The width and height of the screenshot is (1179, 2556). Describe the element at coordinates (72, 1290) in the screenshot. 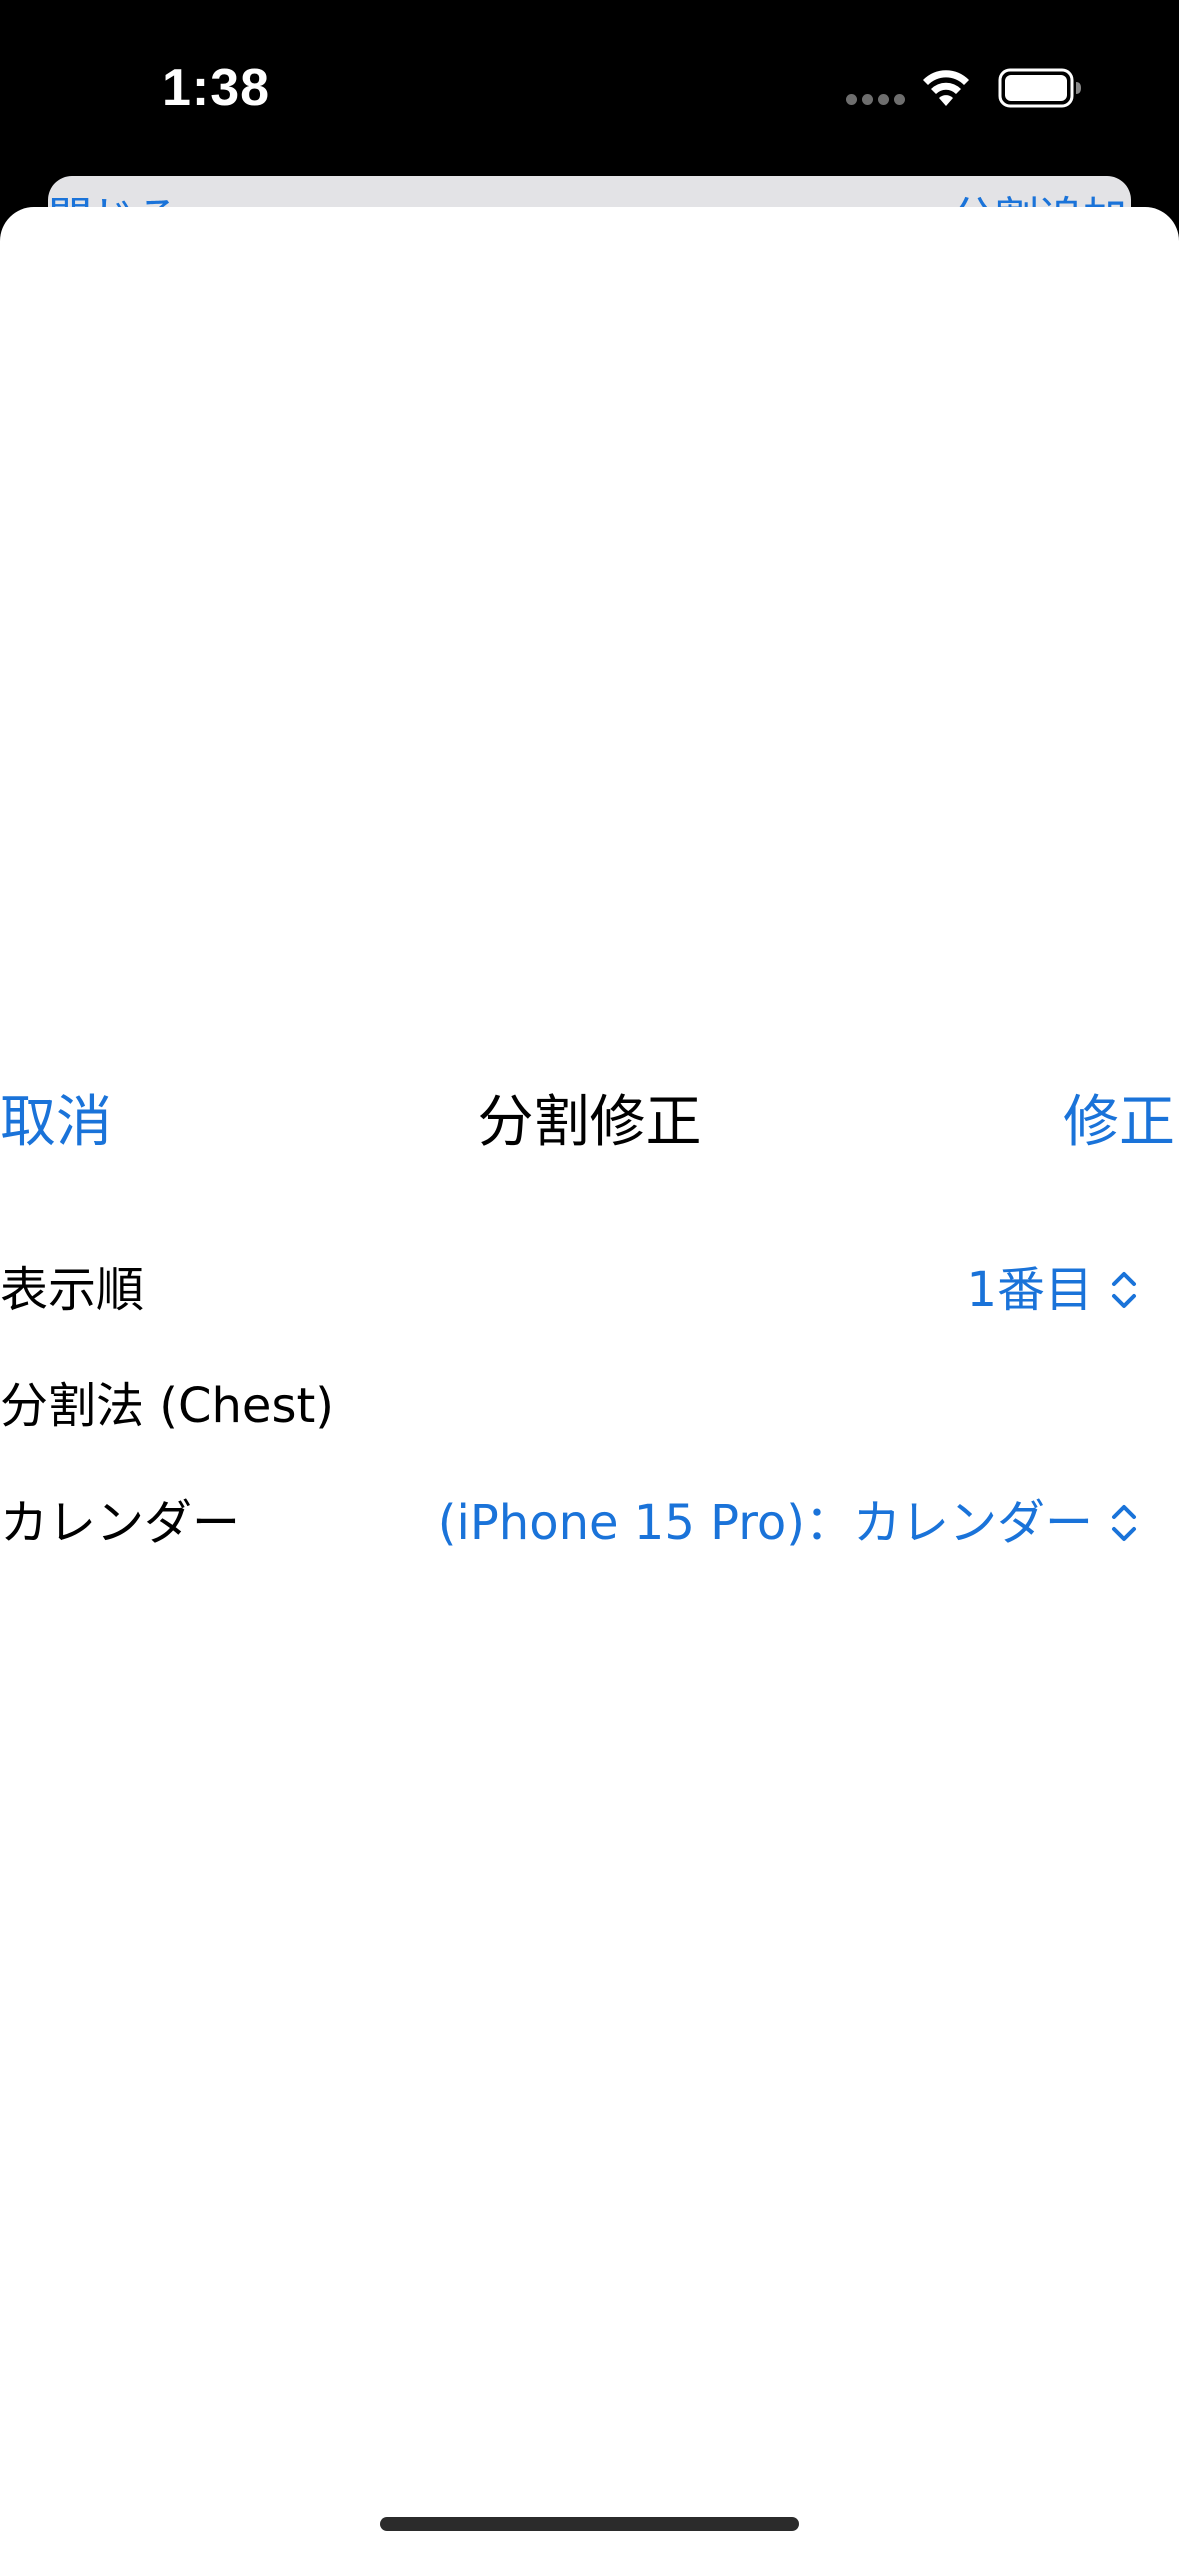

I see `display-order-label: 表示順` at that location.